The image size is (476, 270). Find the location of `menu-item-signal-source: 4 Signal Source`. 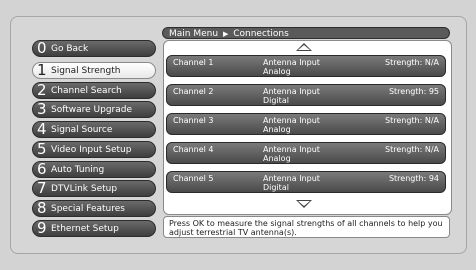

menu-item-signal-source: 4 Signal Source is located at coordinates (94, 129).